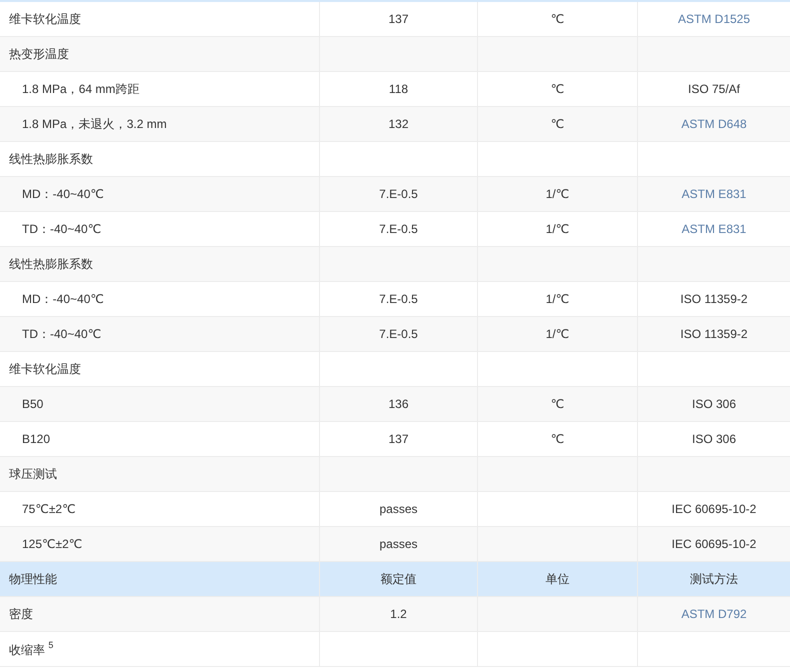 The height and width of the screenshot is (669, 790). I want to click on table-cell: B50, so click(33, 404).